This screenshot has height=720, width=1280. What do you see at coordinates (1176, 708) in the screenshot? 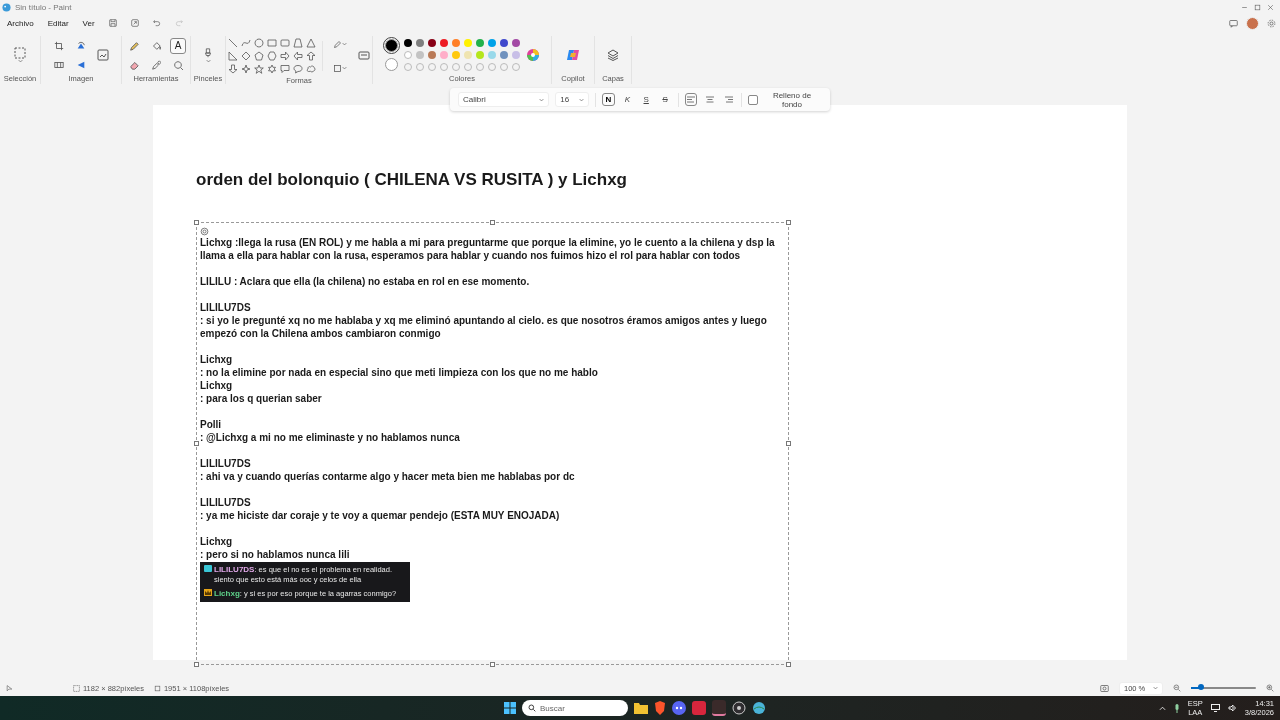
I see `microphone-icon` at bounding box center [1176, 708].